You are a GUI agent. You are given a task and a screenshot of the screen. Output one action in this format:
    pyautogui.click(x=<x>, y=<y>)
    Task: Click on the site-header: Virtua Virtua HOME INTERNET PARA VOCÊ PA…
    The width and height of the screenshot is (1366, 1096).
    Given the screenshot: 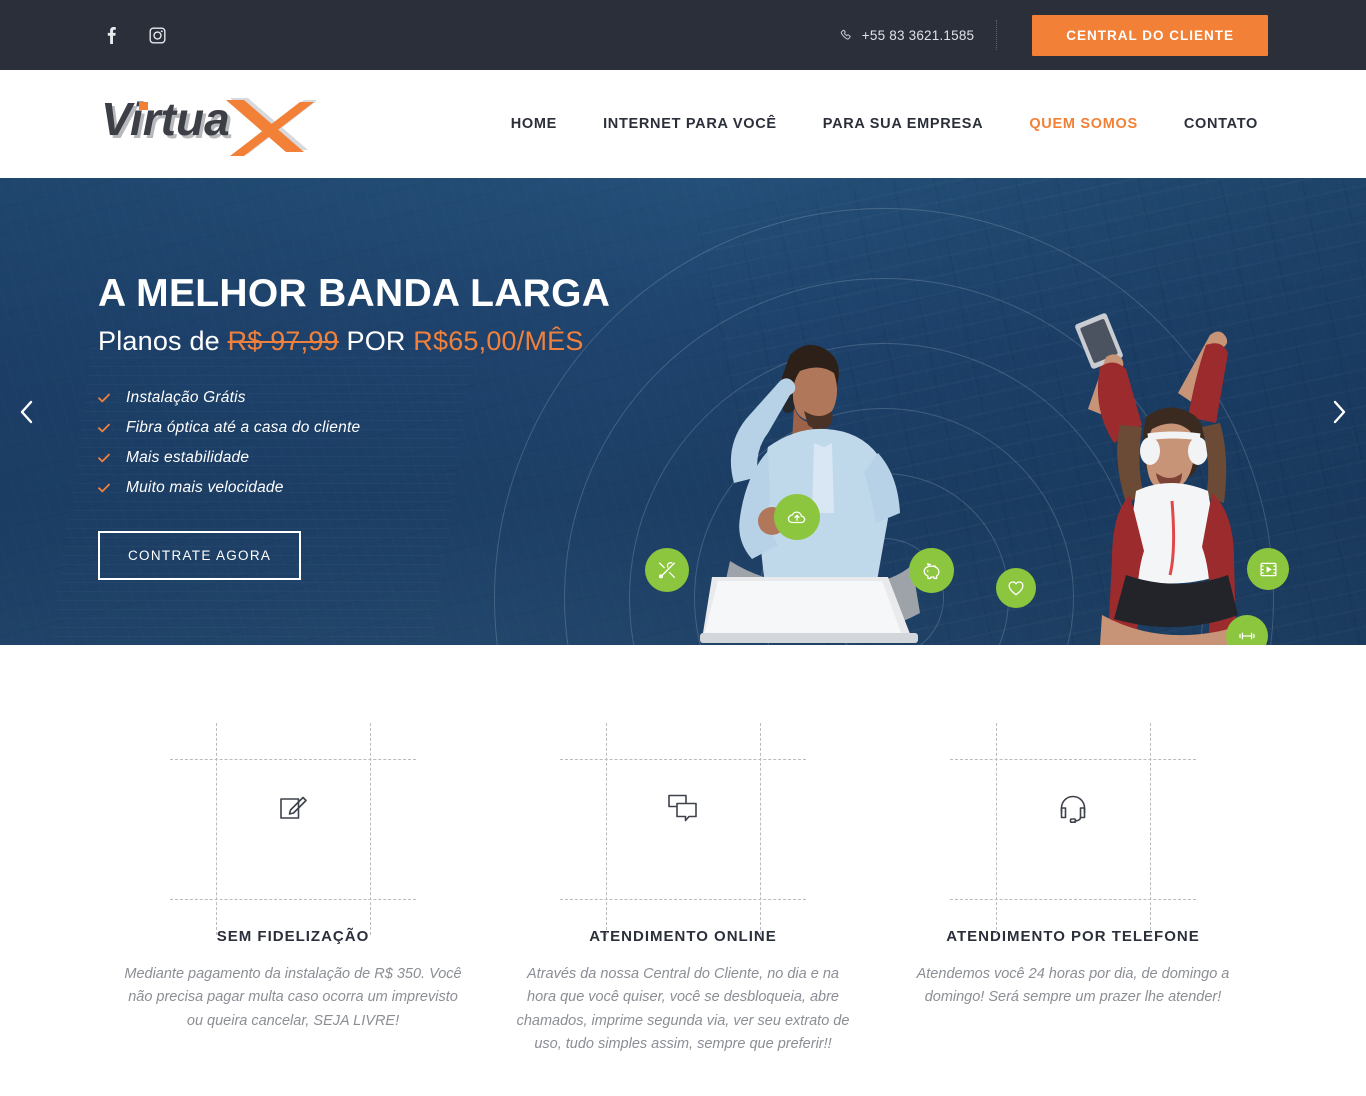 What is the action you would take?
    pyautogui.click(x=683, y=124)
    